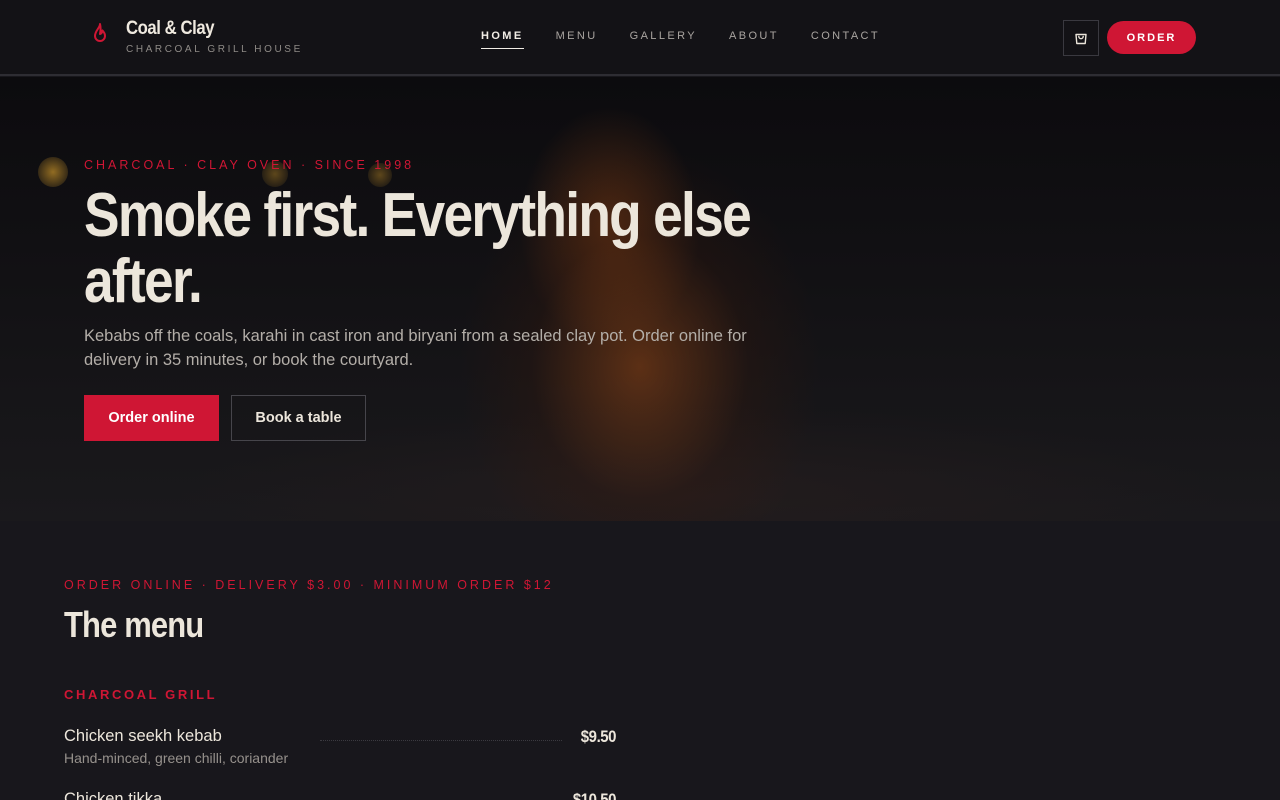 Image resolution: width=1280 pixels, height=800 pixels. Describe the element at coordinates (143, 736) in the screenshot. I see `menu-item-name: Chicken seekh kebab` at that location.